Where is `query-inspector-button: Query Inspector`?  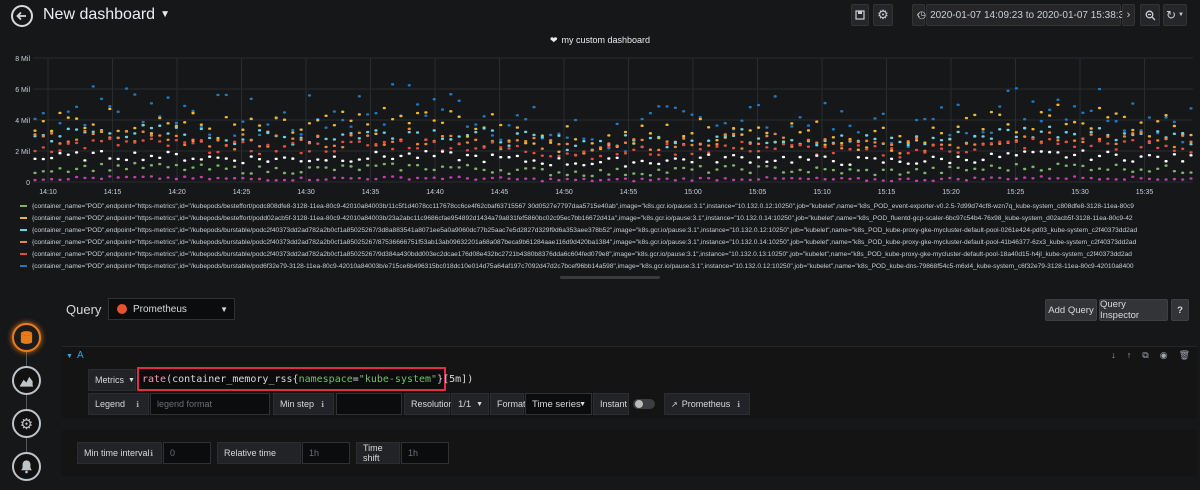 query-inspector-button: Query Inspector is located at coordinates (1133, 310).